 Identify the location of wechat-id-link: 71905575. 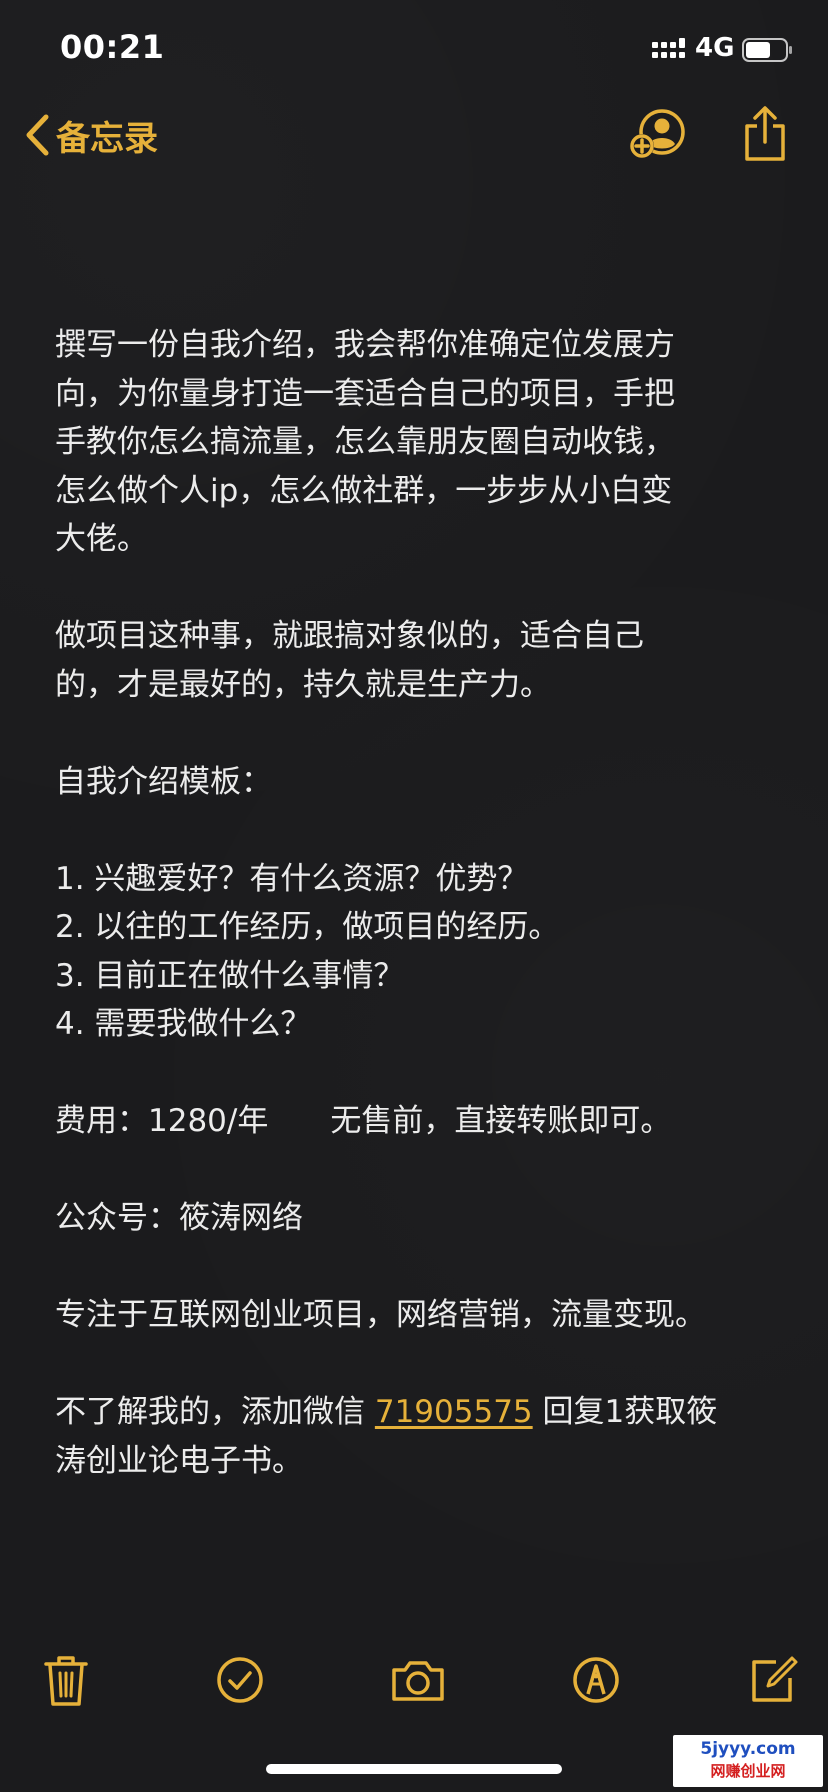
(454, 1412).